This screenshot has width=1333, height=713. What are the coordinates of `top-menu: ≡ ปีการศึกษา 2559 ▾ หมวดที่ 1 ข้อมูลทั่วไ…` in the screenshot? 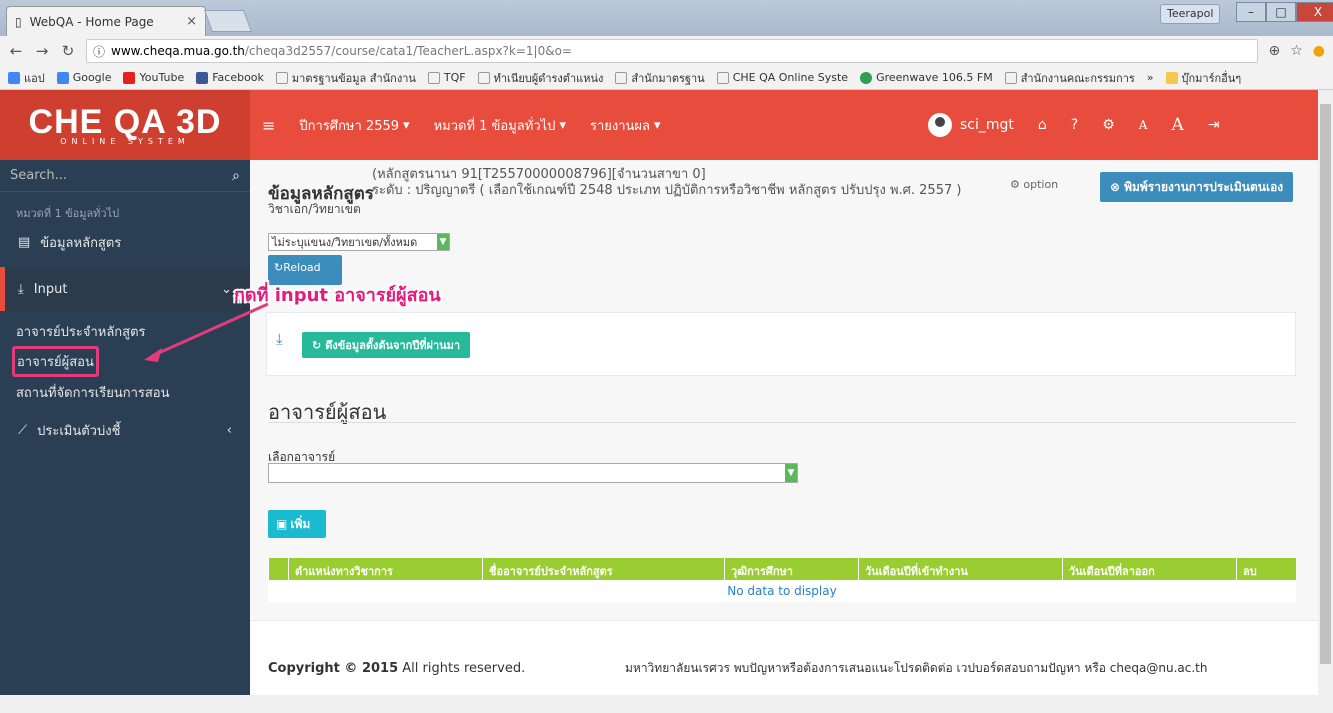 It's located at (461, 125).